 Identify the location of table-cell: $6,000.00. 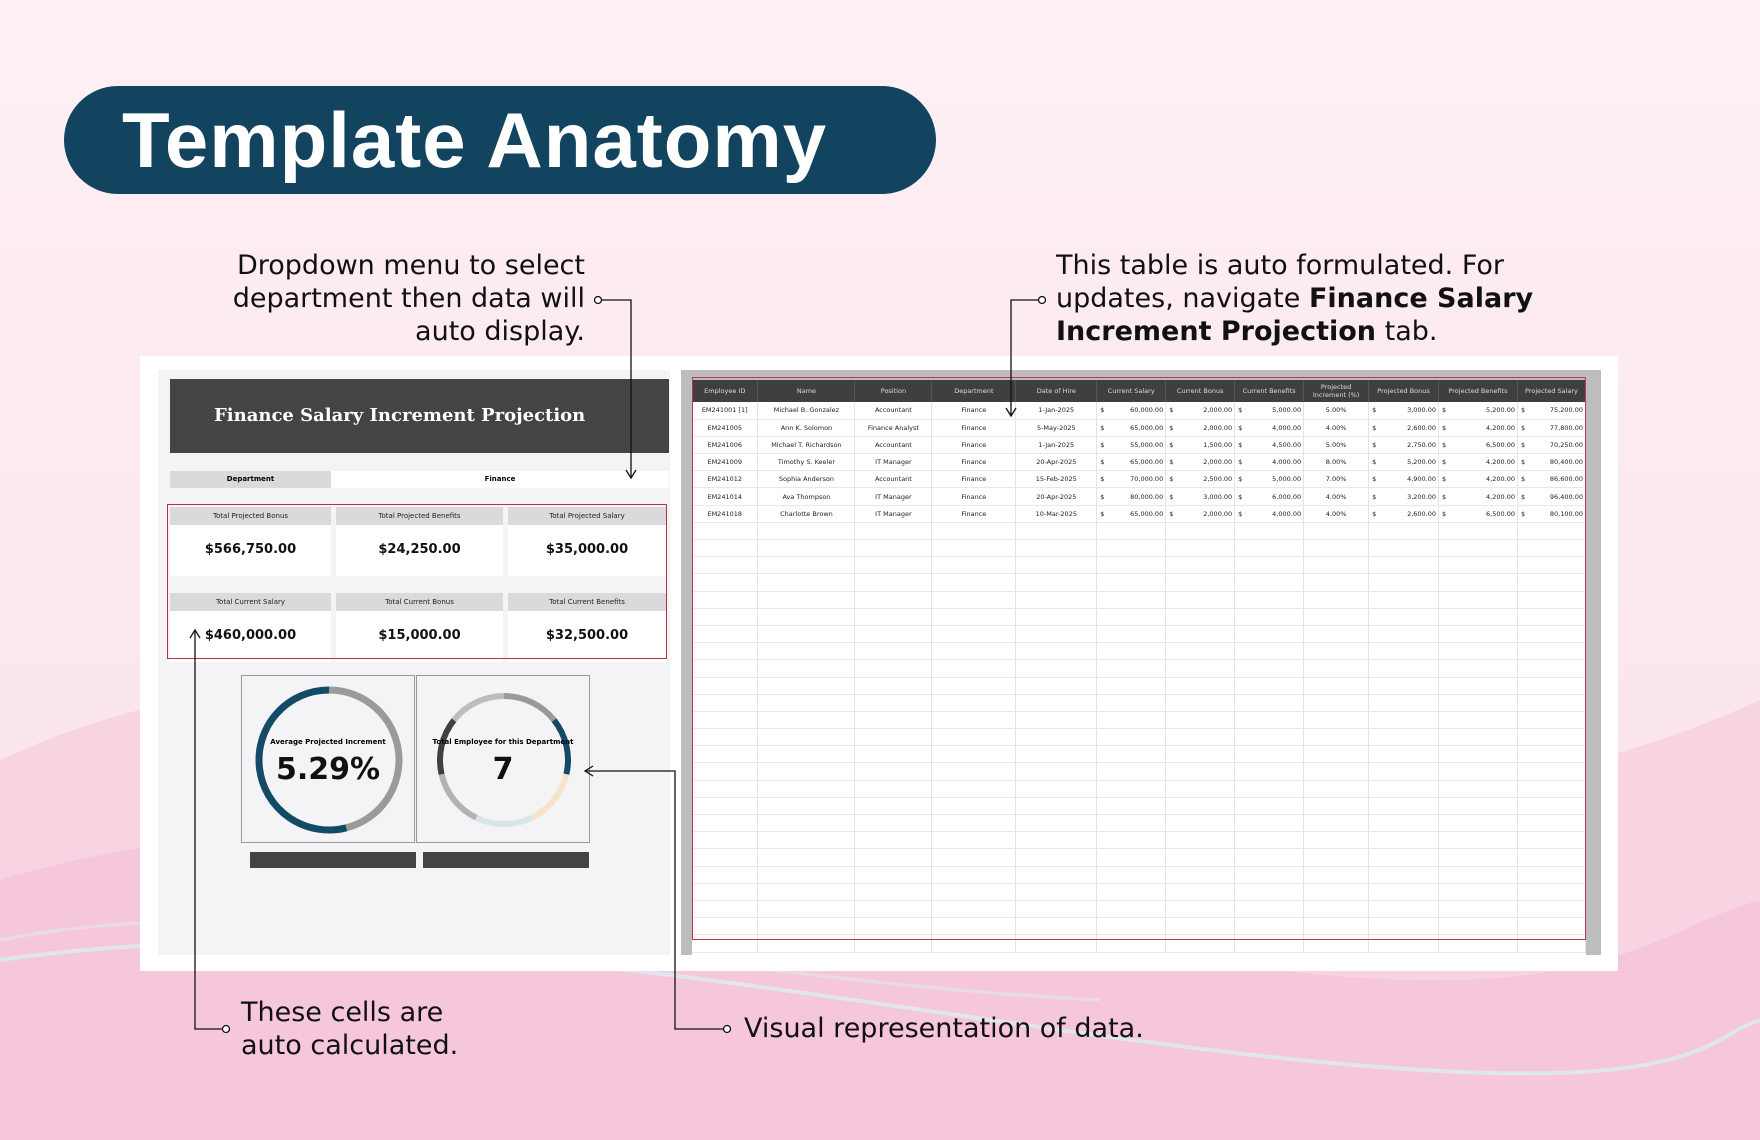
(1269, 496).